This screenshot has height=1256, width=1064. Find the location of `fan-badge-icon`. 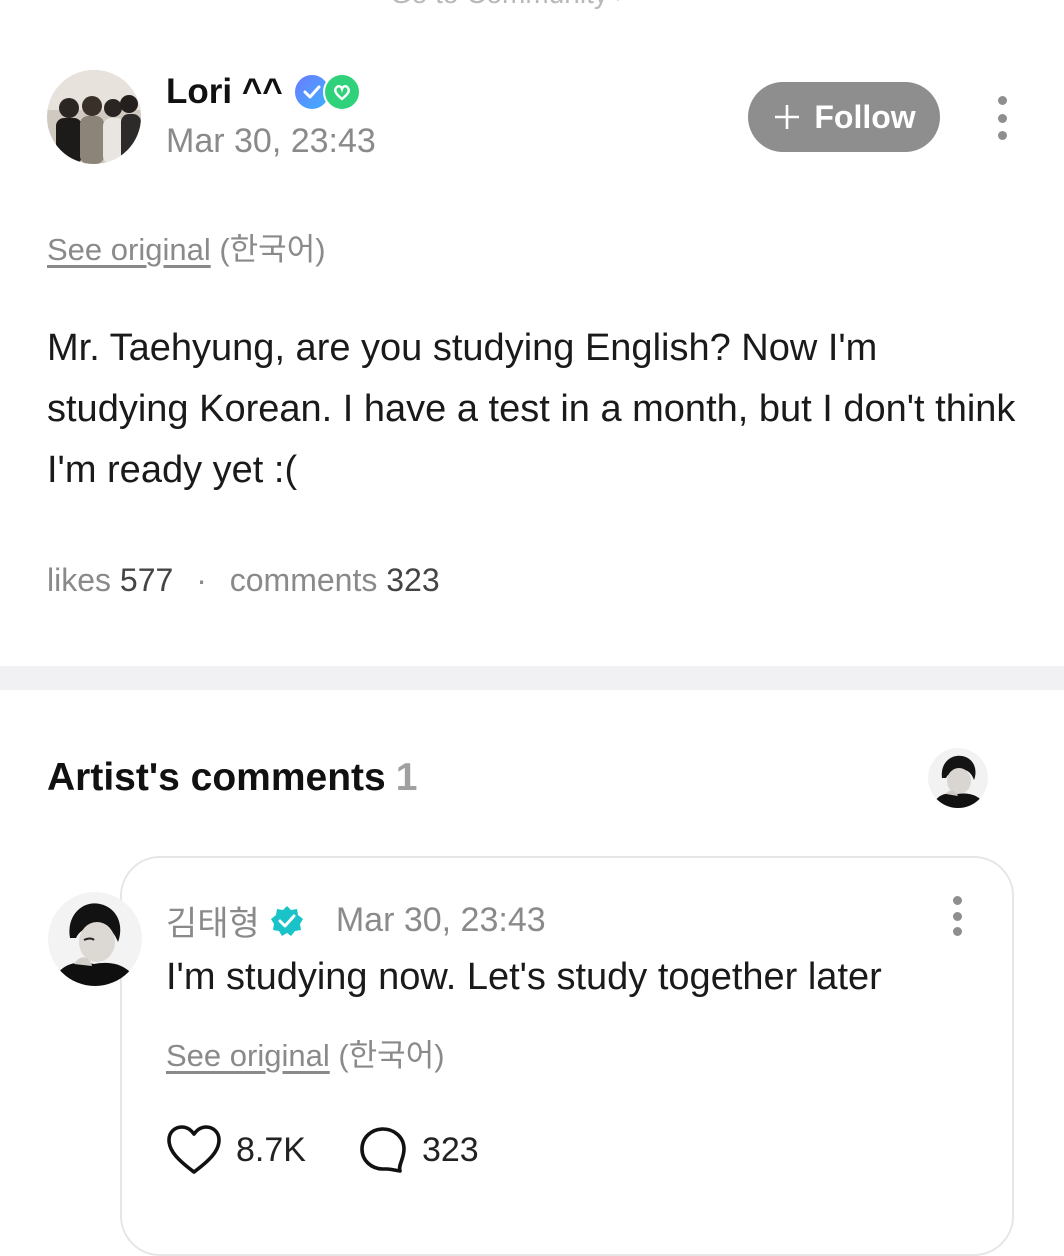

fan-badge-icon is located at coordinates (341, 92).